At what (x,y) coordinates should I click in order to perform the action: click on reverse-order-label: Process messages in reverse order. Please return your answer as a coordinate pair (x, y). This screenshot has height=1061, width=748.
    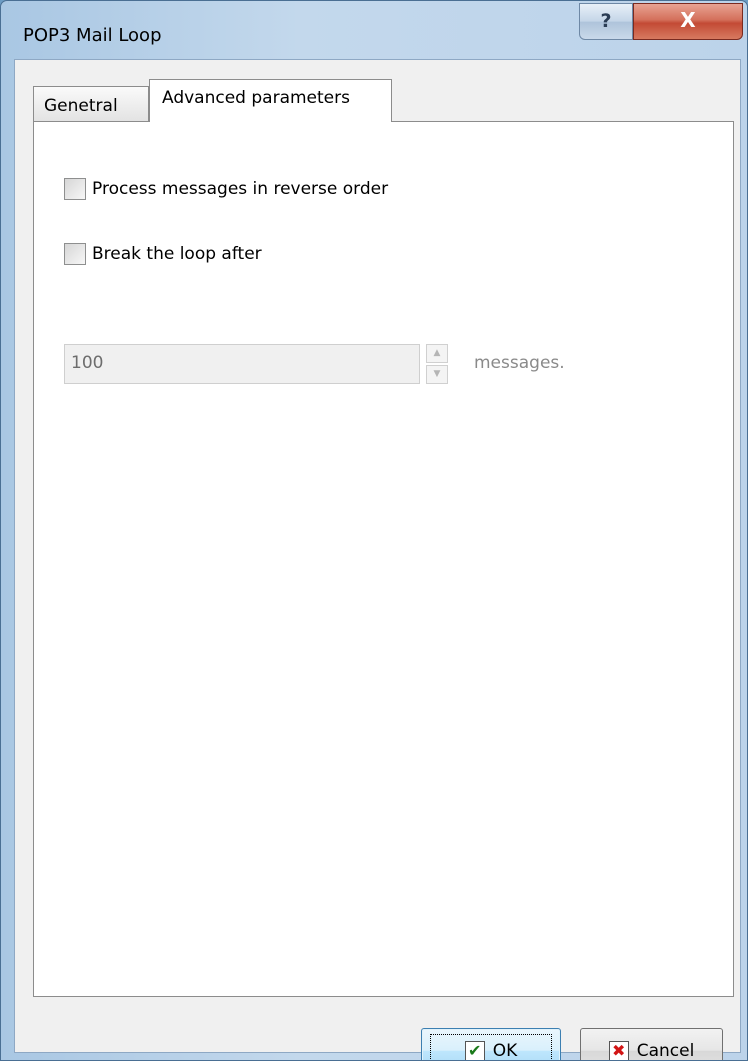
    Looking at the image, I should click on (240, 189).